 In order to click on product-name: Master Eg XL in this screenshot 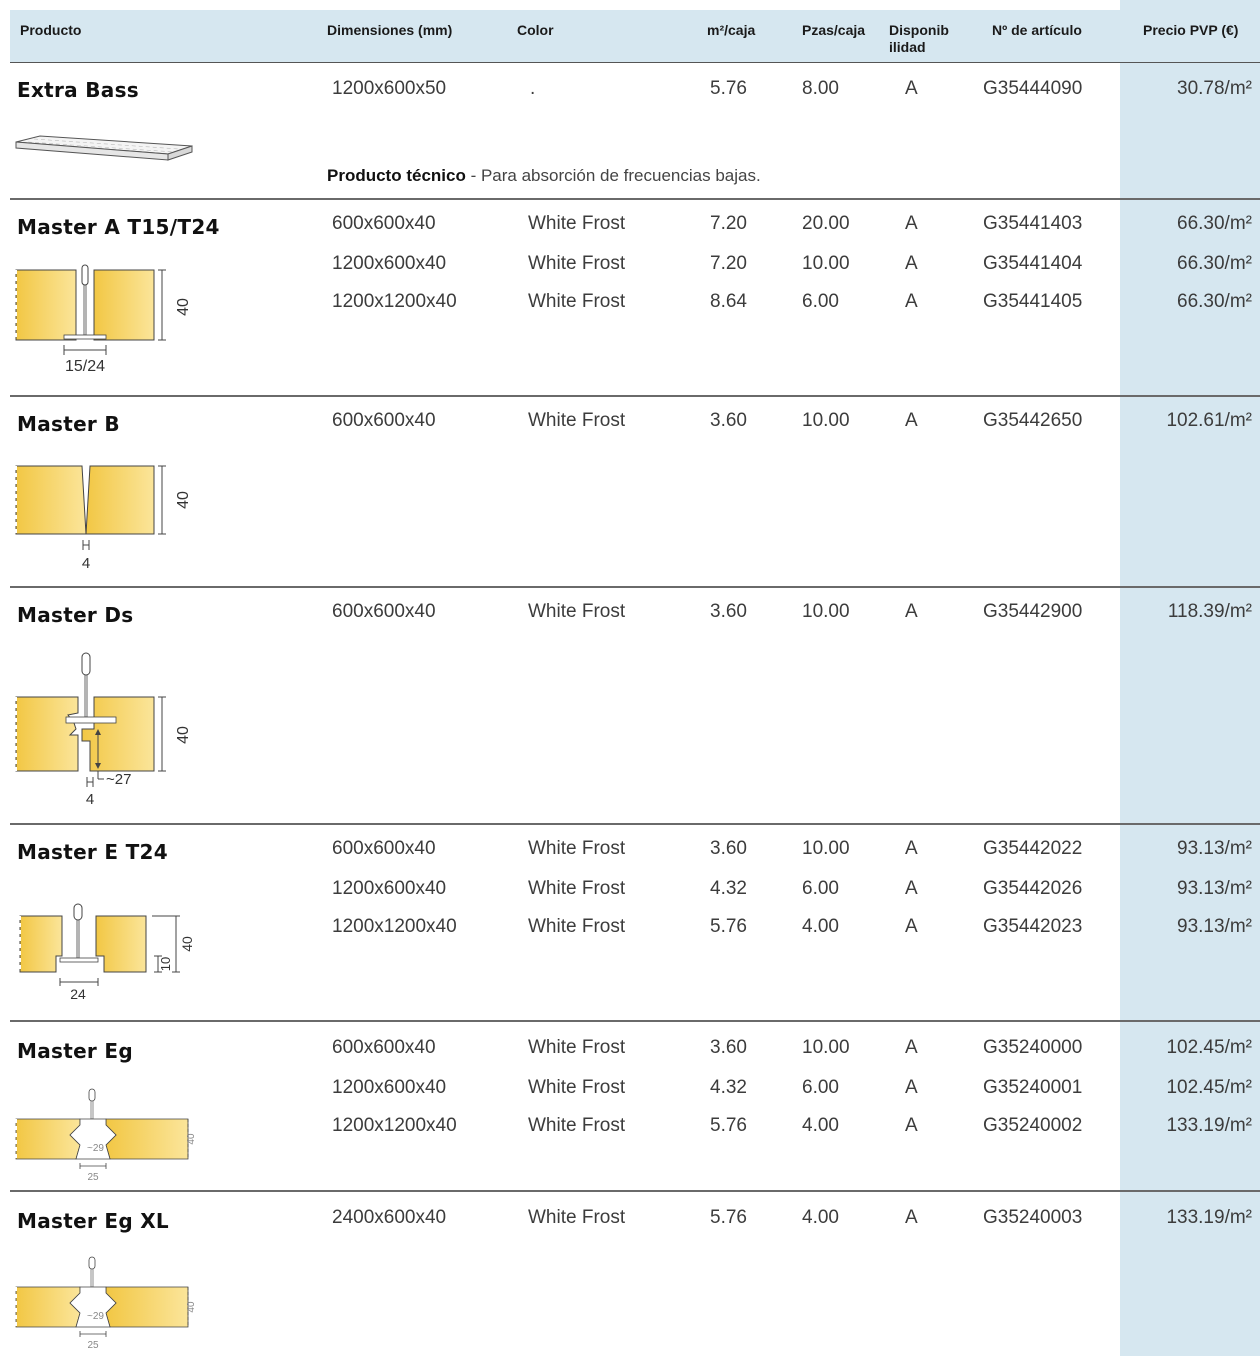, I will do `click(93, 1221)`.